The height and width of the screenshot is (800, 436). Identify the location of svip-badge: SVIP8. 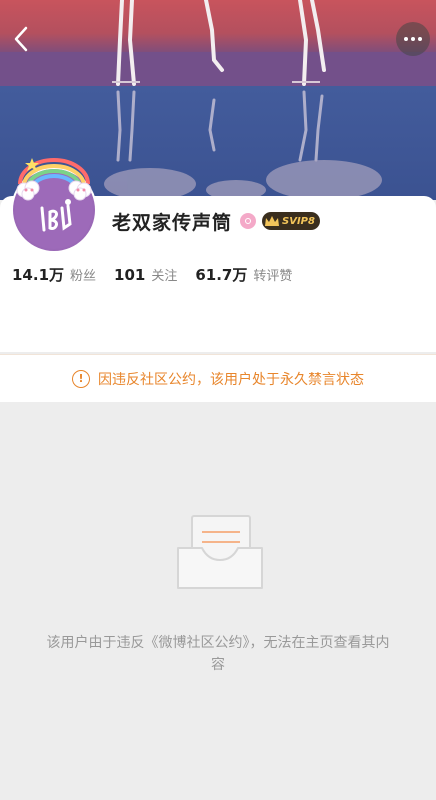
(291, 221).